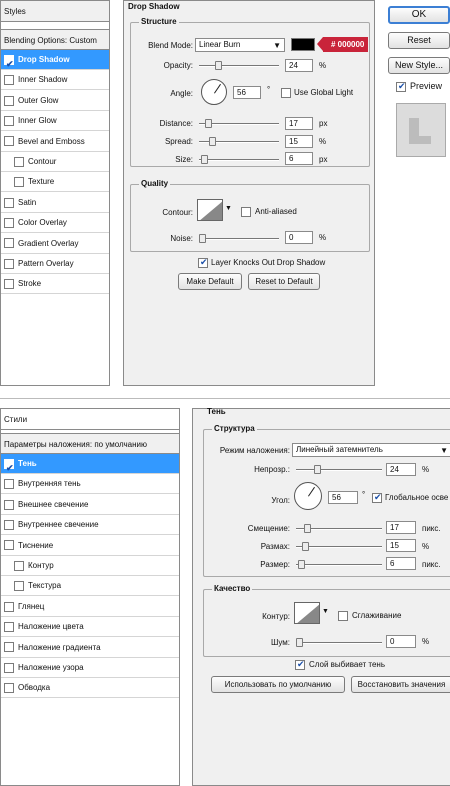 Image resolution: width=450 pixels, height=786 pixels. I want to click on size-slider-ru, so click(339, 564).